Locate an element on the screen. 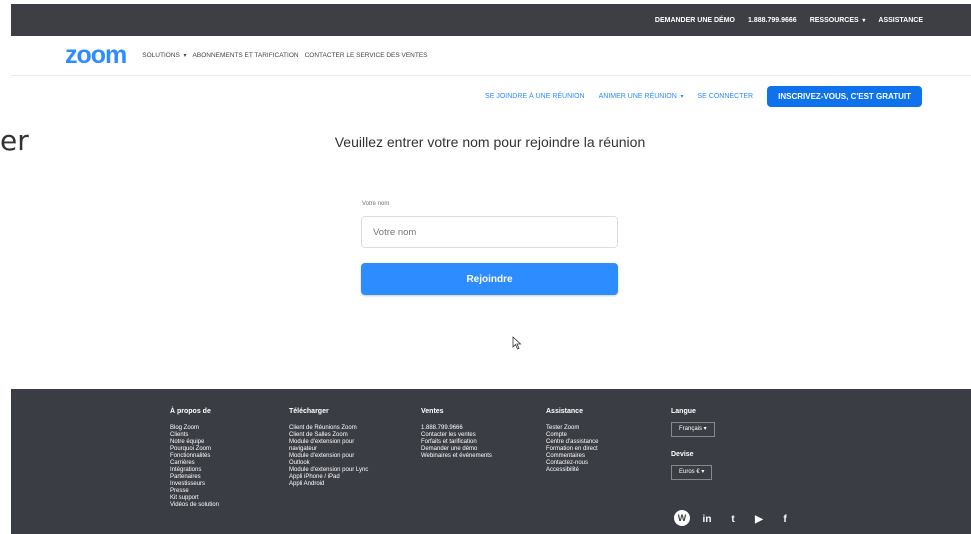  phone-link: 1.888.799.9666 is located at coordinates (772, 20).